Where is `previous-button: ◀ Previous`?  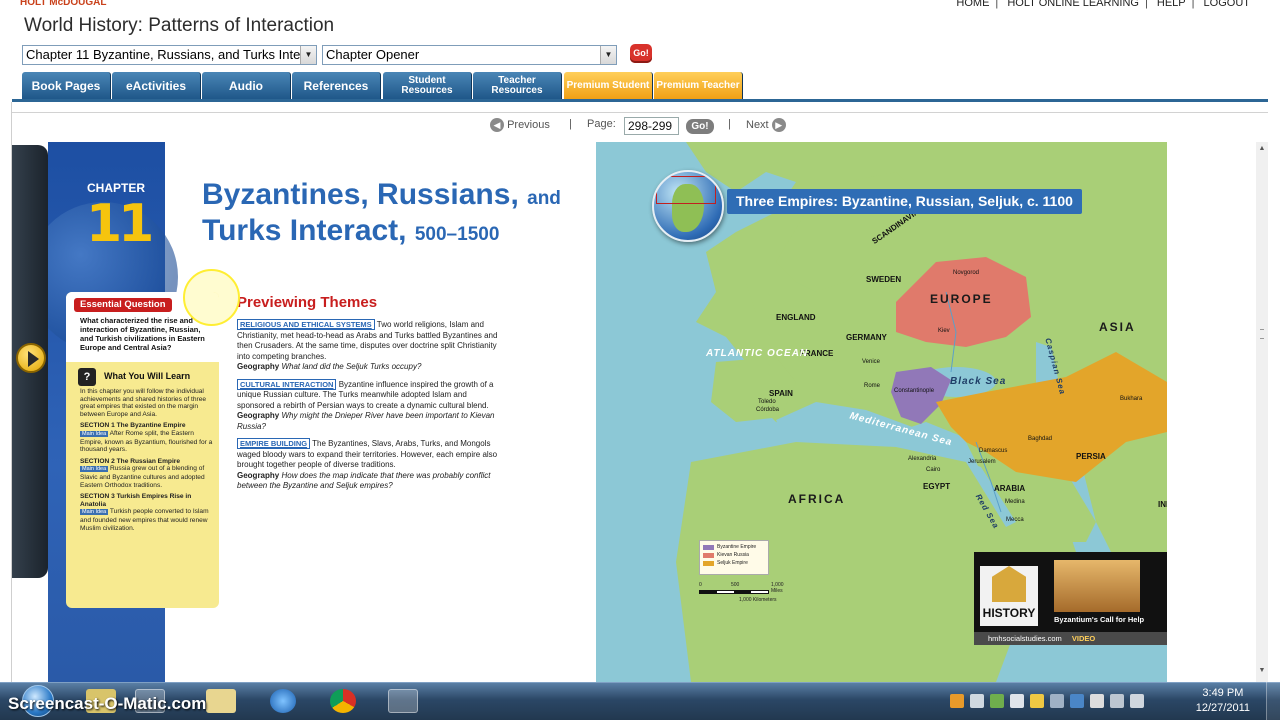
previous-button: ◀ Previous is located at coordinates (520, 125).